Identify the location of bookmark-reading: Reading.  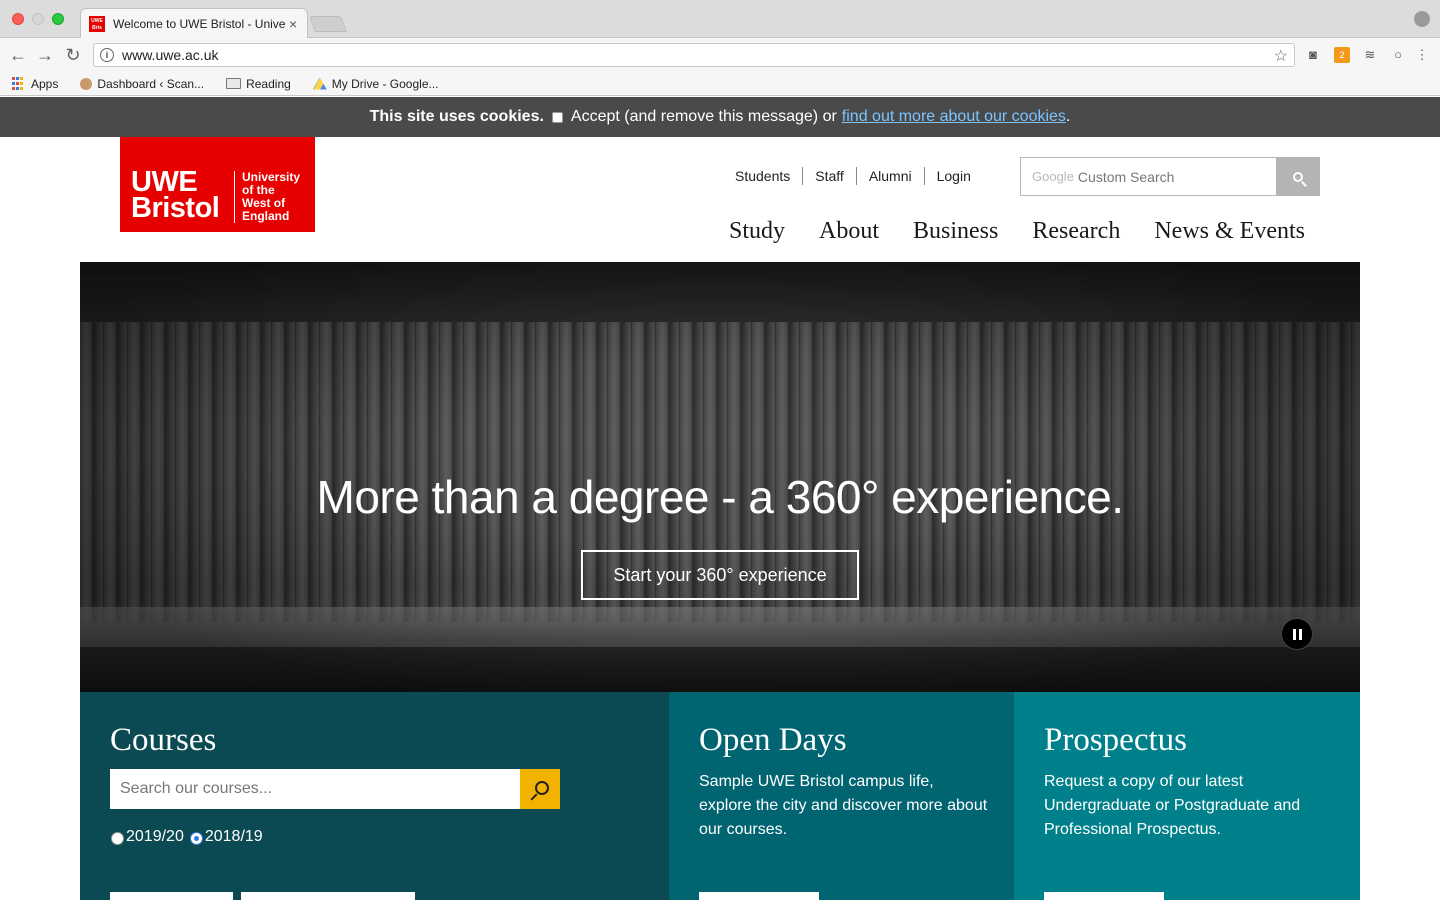
(258, 84).